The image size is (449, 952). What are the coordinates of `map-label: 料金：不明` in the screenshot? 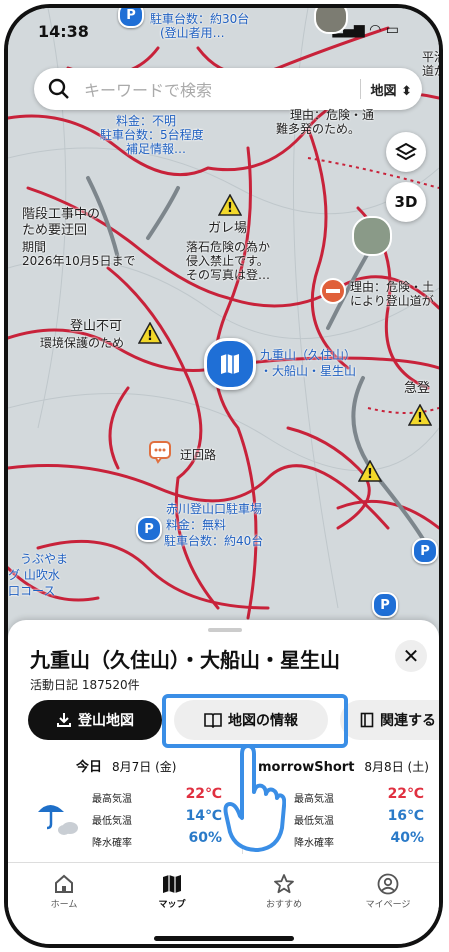 It's located at (146, 121).